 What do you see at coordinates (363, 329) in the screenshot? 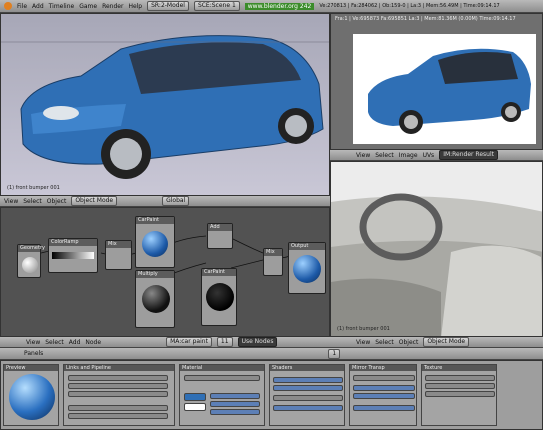
I see `viewport-object-label: (1) front bumper 001` at bounding box center [363, 329].